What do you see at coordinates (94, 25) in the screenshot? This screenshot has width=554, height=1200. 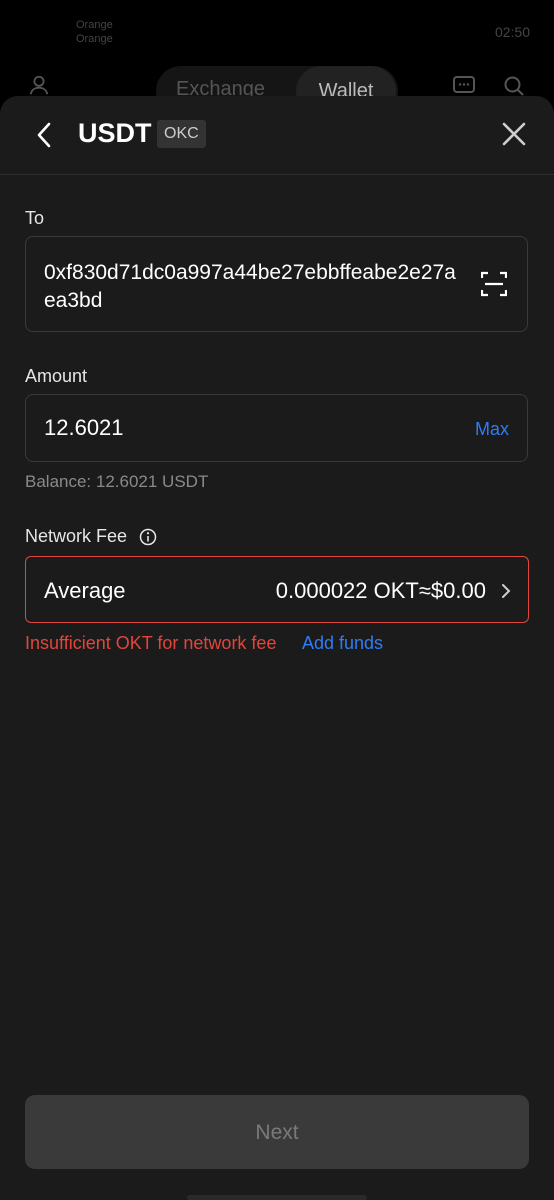 I see `carrier-line-1: Orange` at bounding box center [94, 25].